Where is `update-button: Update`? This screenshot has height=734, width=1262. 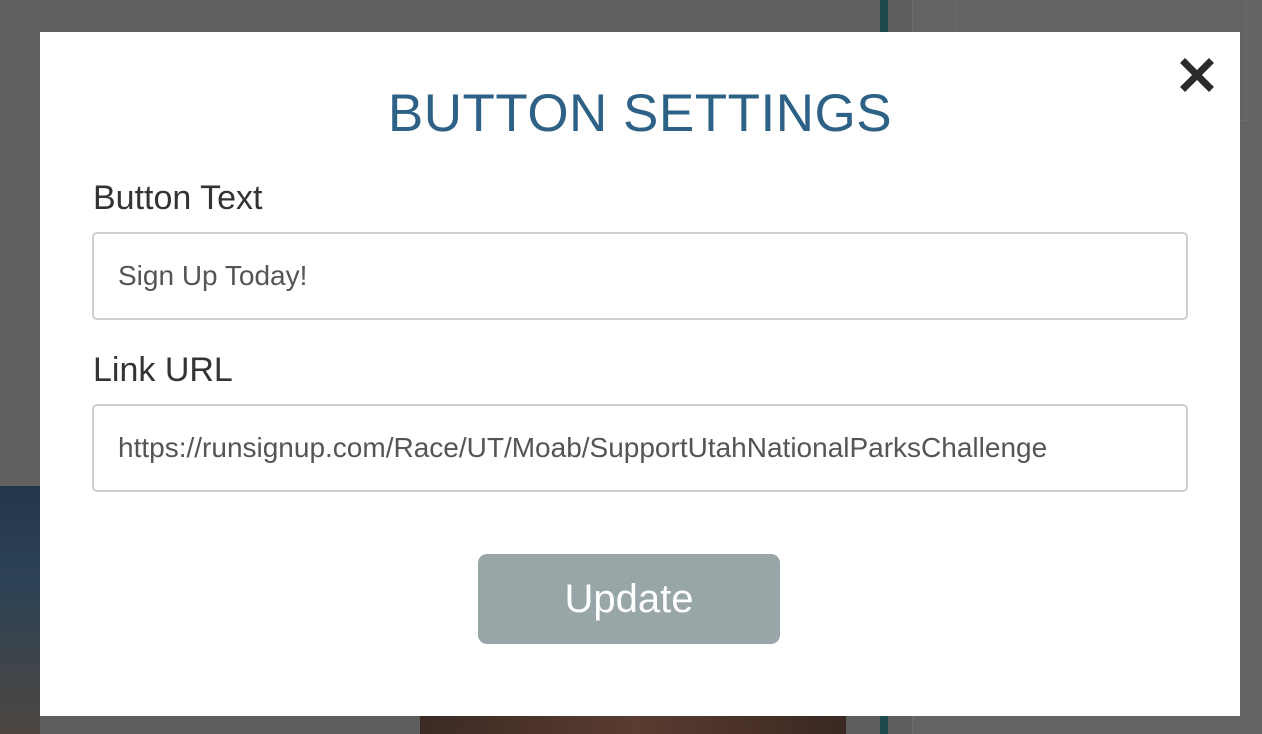 update-button: Update is located at coordinates (629, 599).